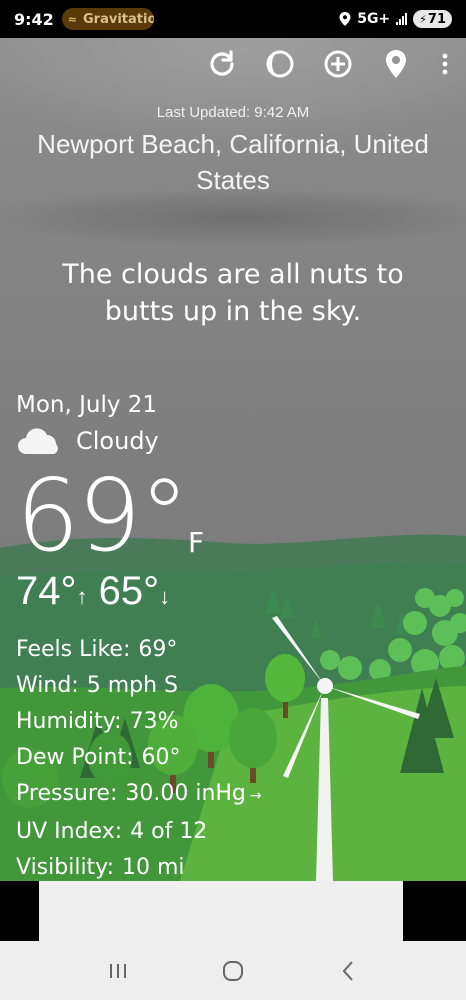 The width and height of the screenshot is (466, 1000). I want to click on low-temperature: 65°, so click(129, 591).